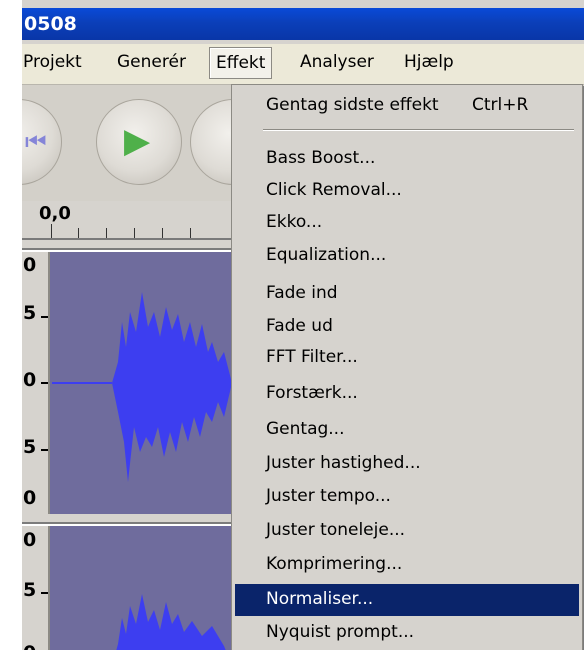 This screenshot has width=584, height=650. I want to click on skip-to-start-button: ⏮, so click(42, 142).